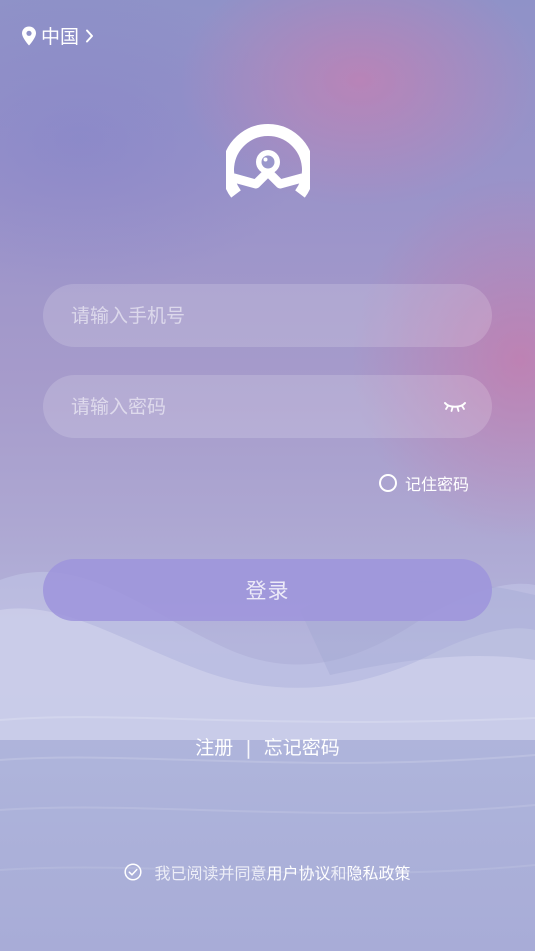 This screenshot has height=951, width=535. Describe the element at coordinates (257, 406) in the screenshot. I see `password-input` at that location.